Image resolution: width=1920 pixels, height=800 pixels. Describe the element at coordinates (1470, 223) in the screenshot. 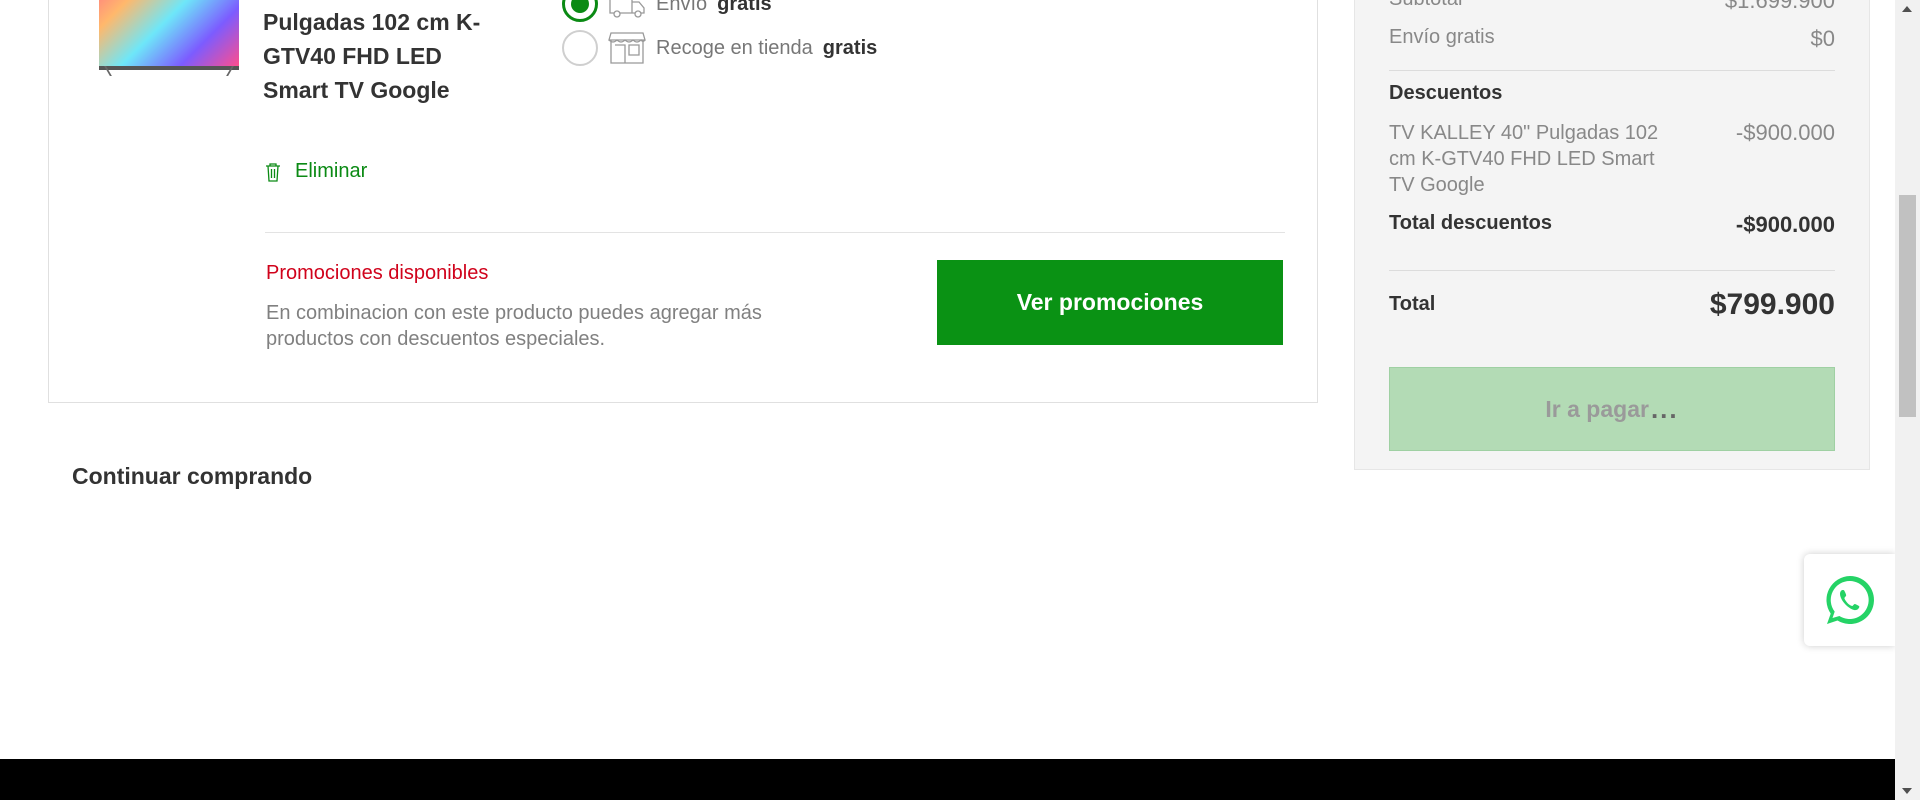

I see `total-discounts-label: Total descuentos` at that location.